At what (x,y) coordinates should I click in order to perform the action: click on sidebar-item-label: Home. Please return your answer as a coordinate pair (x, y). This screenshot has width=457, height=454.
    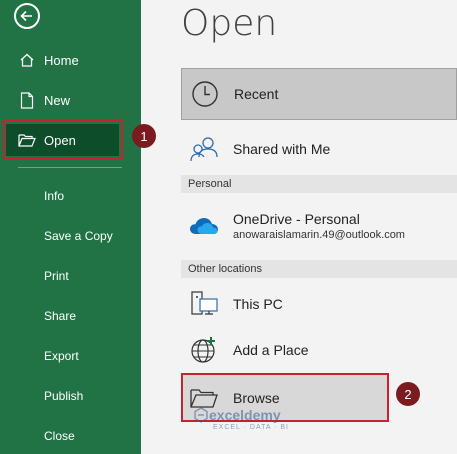
    Looking at the image, I should click on (61, 60).